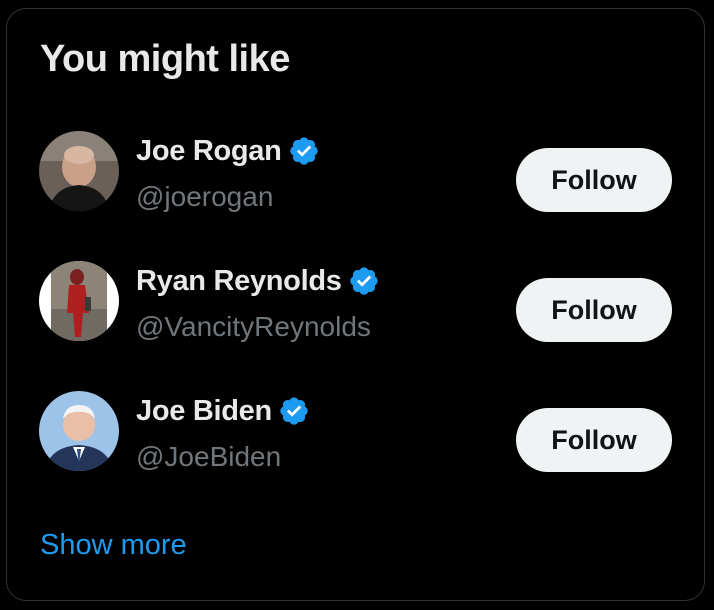 The width and height of the screenshot is (714, 610). I want to click on account-handle: @JoeBiden, so click(209, 456).